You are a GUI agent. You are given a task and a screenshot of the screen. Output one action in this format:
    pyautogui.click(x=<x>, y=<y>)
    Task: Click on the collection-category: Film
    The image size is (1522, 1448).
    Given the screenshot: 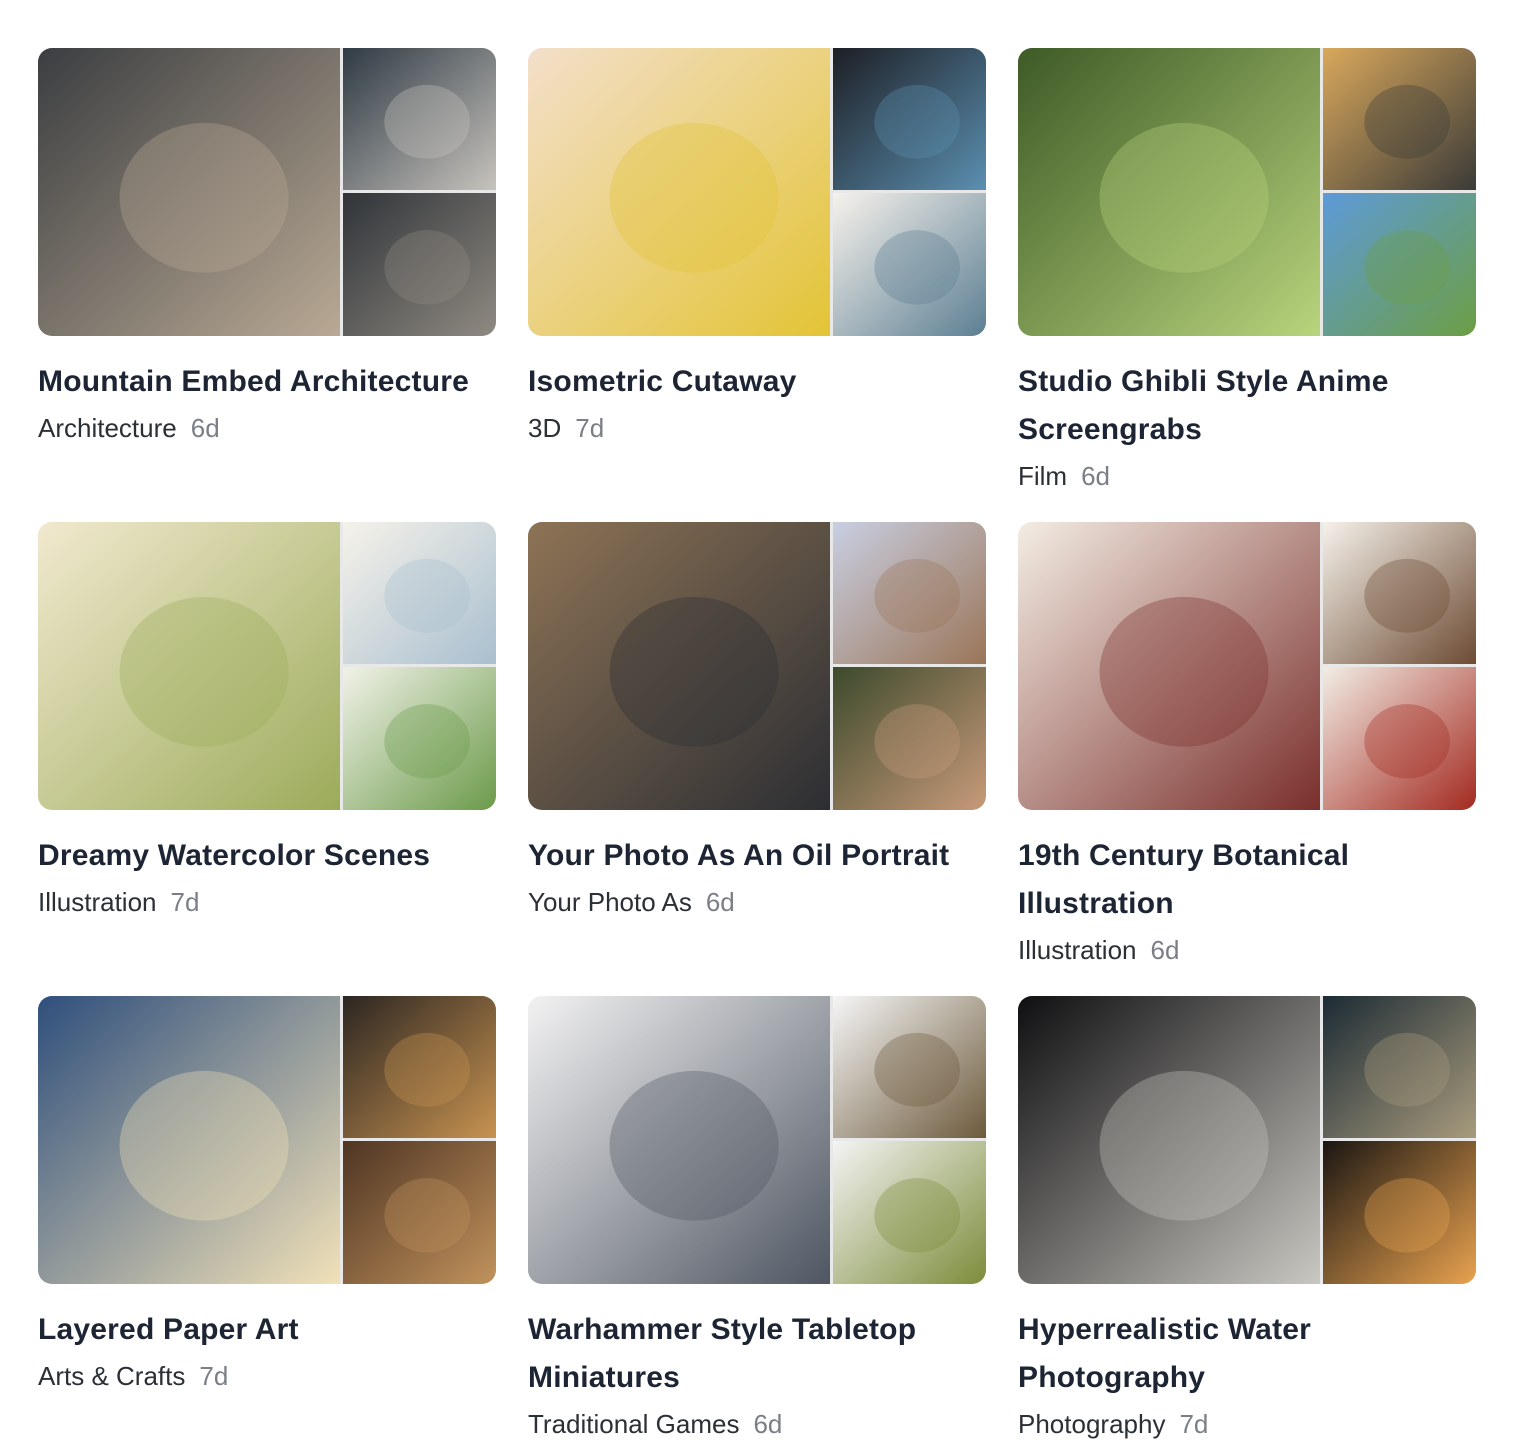 What is the action you would take?
    pyautogui.click(x=1042, y=476)
    